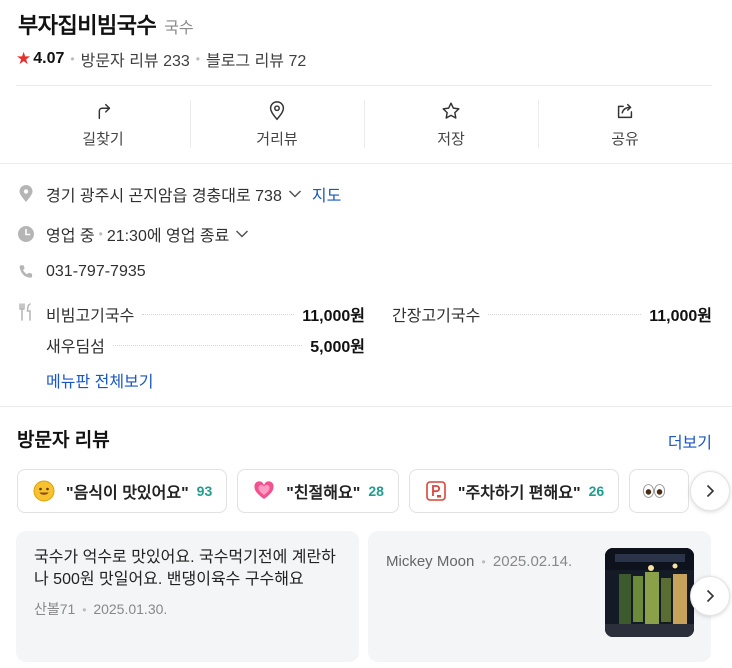 This screenshot has width=732, height=668. I want to click on keyword-chip: "주차하기 편해요" 26, so click(514, 491).